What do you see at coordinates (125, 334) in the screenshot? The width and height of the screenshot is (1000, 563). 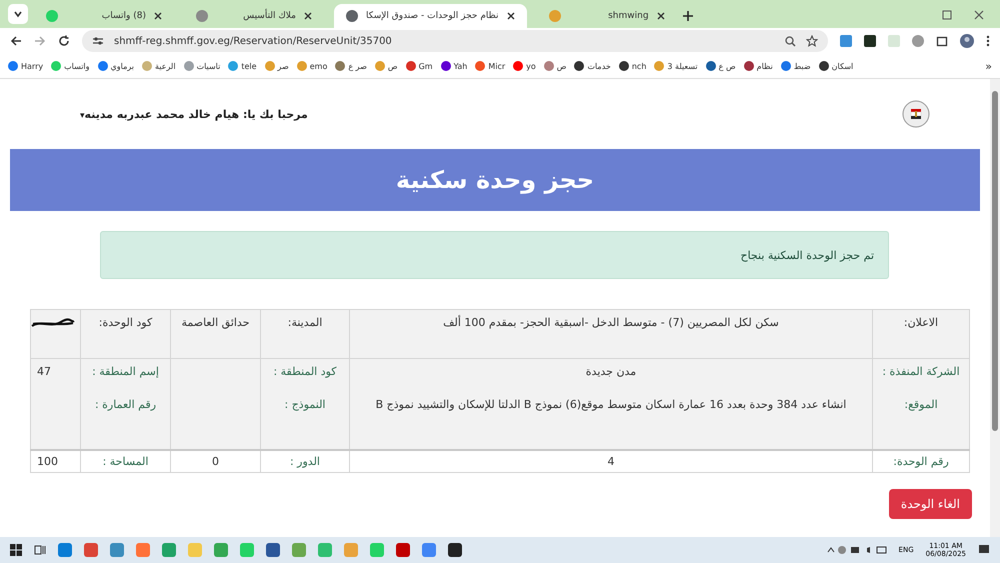 I see `table-cell: كود الوحدة:` at bounding box center [125, 334].